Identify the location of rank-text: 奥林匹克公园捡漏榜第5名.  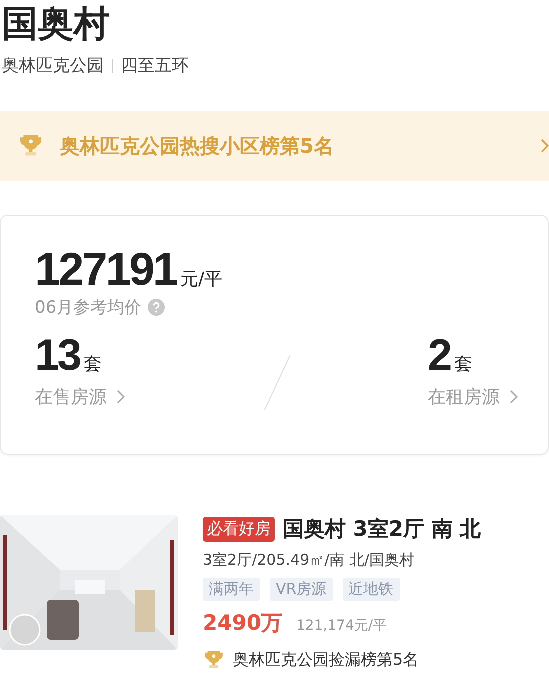
(326, 660).